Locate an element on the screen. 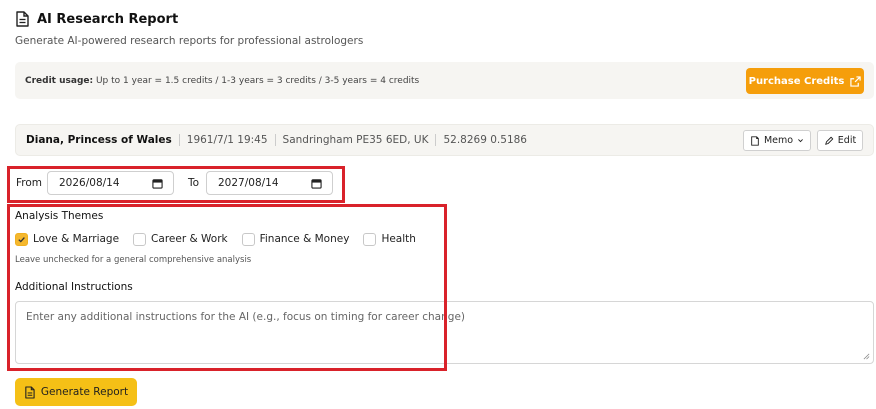  generate-report-button: Generate Report is located at coordinates (76, 392).